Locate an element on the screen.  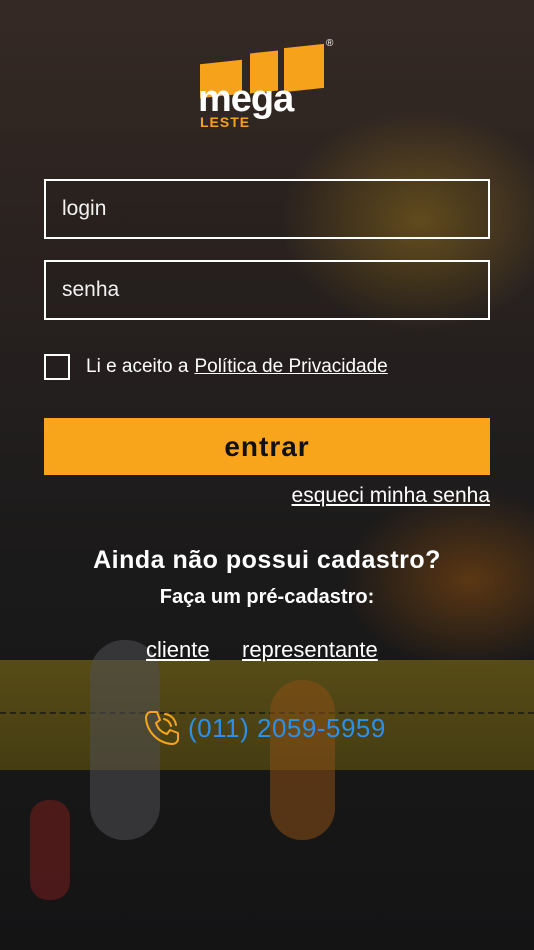
terms-label: Li e aceito a is located at coordinates (137, 366).